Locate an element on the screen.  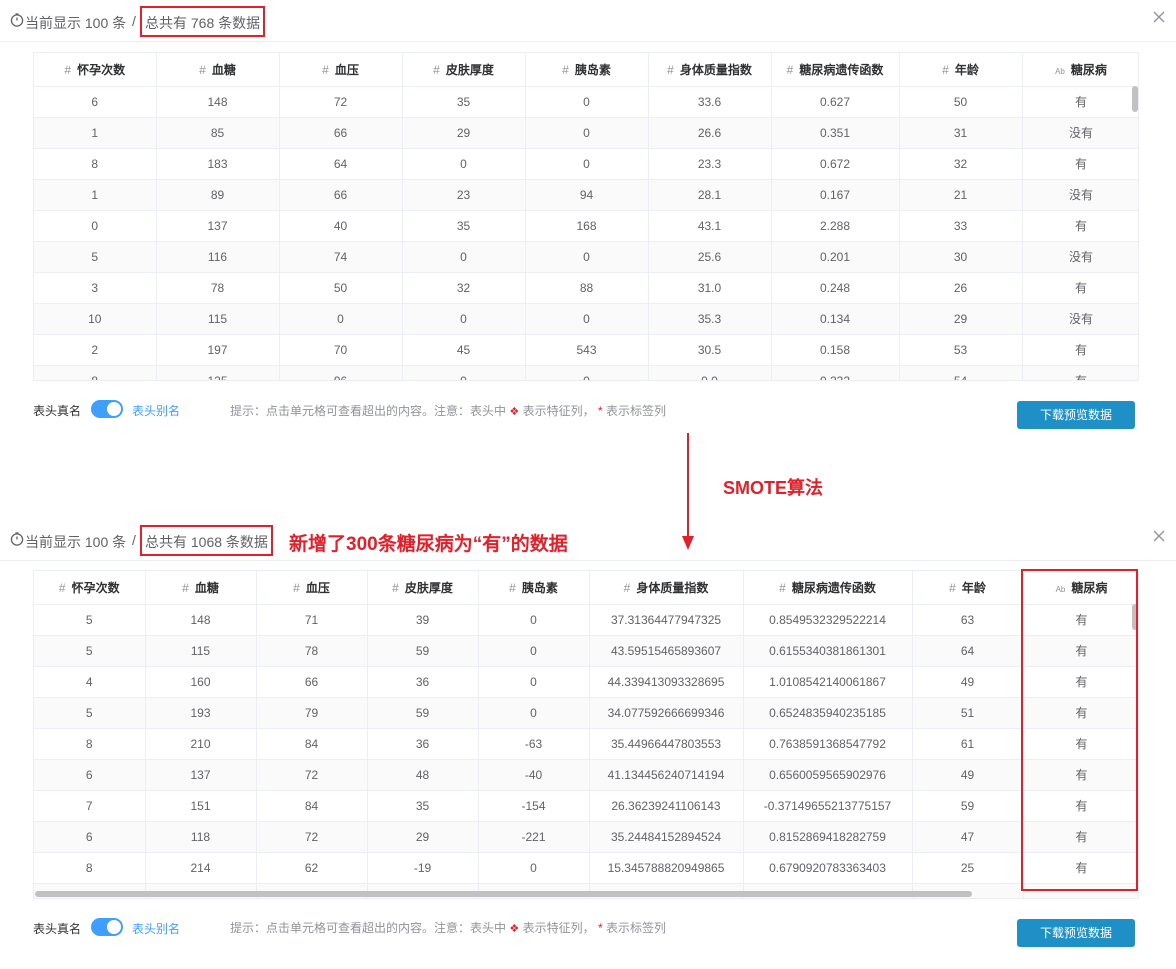
table-cell: 44.339413093328695 is located at coordinates (666, 682).